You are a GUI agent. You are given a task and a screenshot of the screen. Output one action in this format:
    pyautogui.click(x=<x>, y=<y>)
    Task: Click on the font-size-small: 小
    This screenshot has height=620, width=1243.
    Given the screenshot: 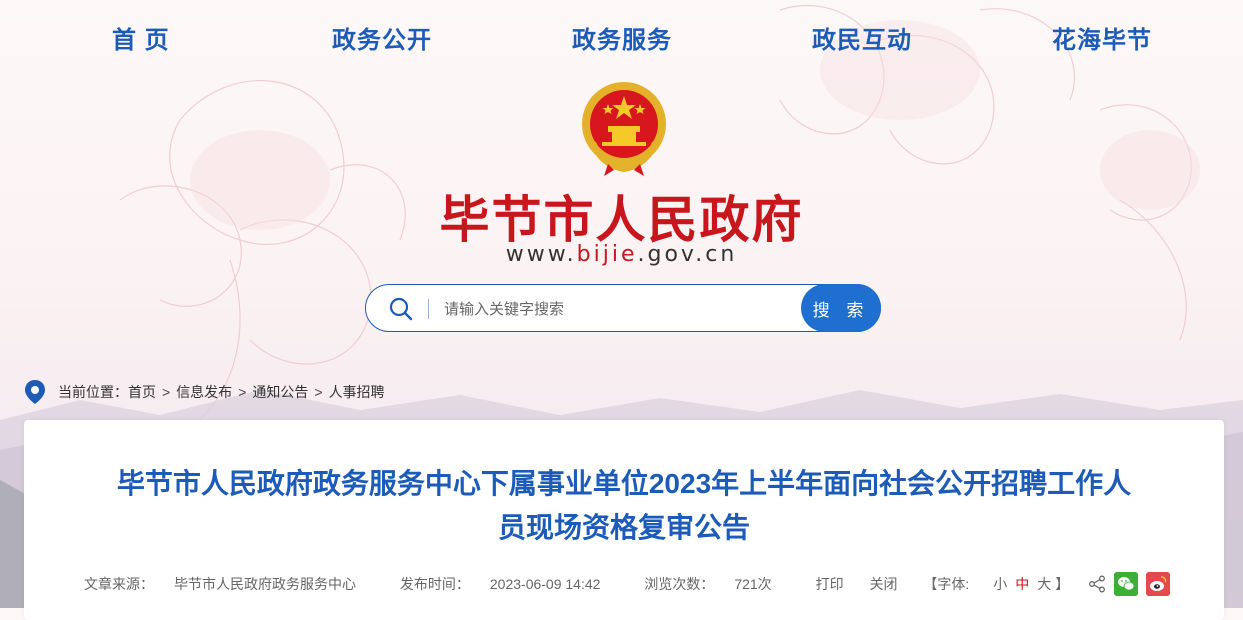 What is the action you would take?
    pyautogui.click(x=1000, y=584)
    